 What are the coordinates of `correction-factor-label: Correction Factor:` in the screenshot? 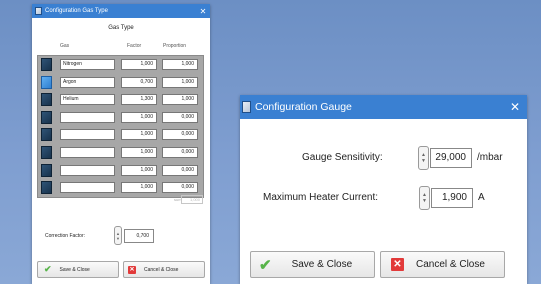 It's located at (65, 236).